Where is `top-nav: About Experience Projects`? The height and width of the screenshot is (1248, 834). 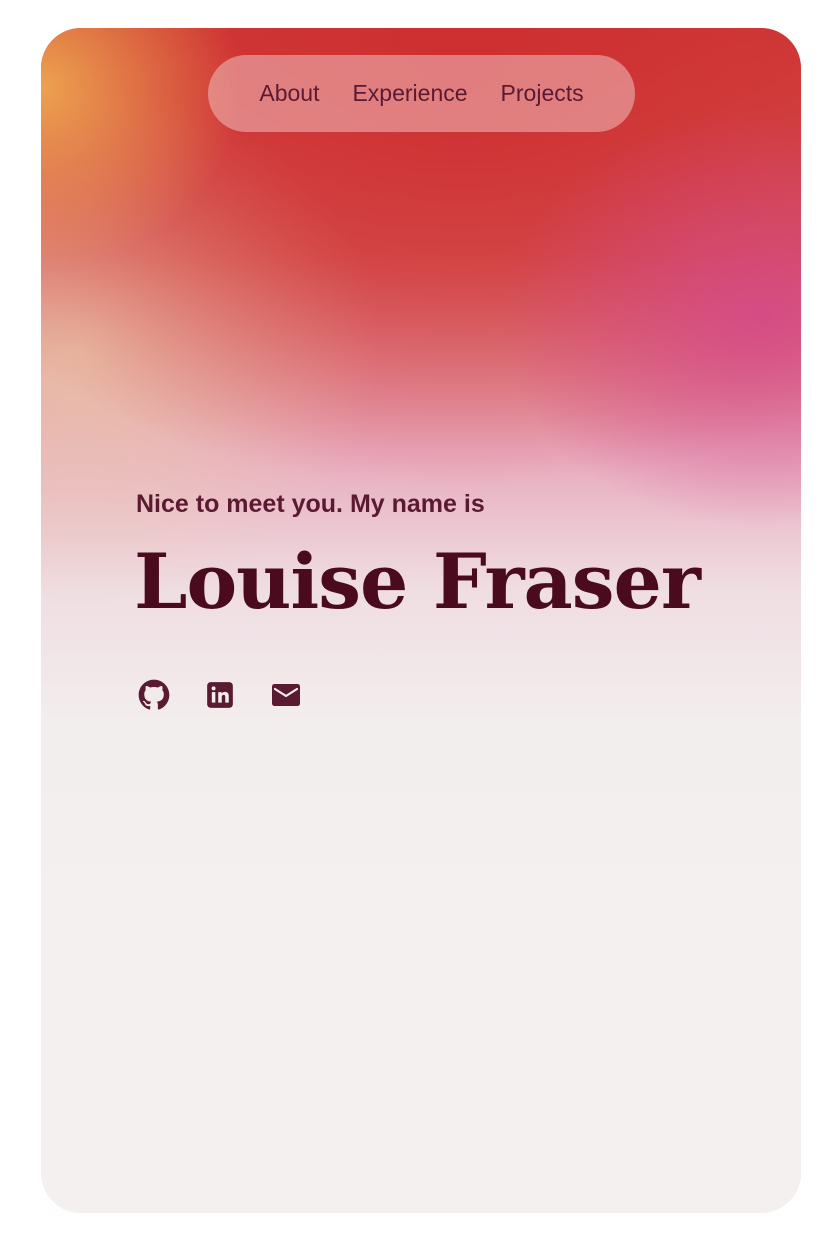 top-nav: About Experience Projects is located at coordinates (421, 93).